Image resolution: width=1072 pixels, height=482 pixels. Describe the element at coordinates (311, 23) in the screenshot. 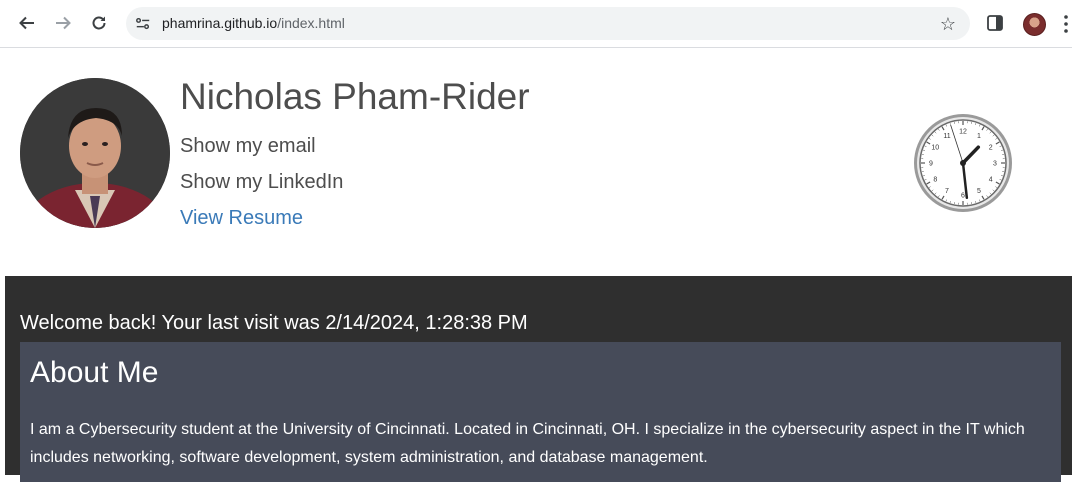

I see `url-path: /index.html` at that location.